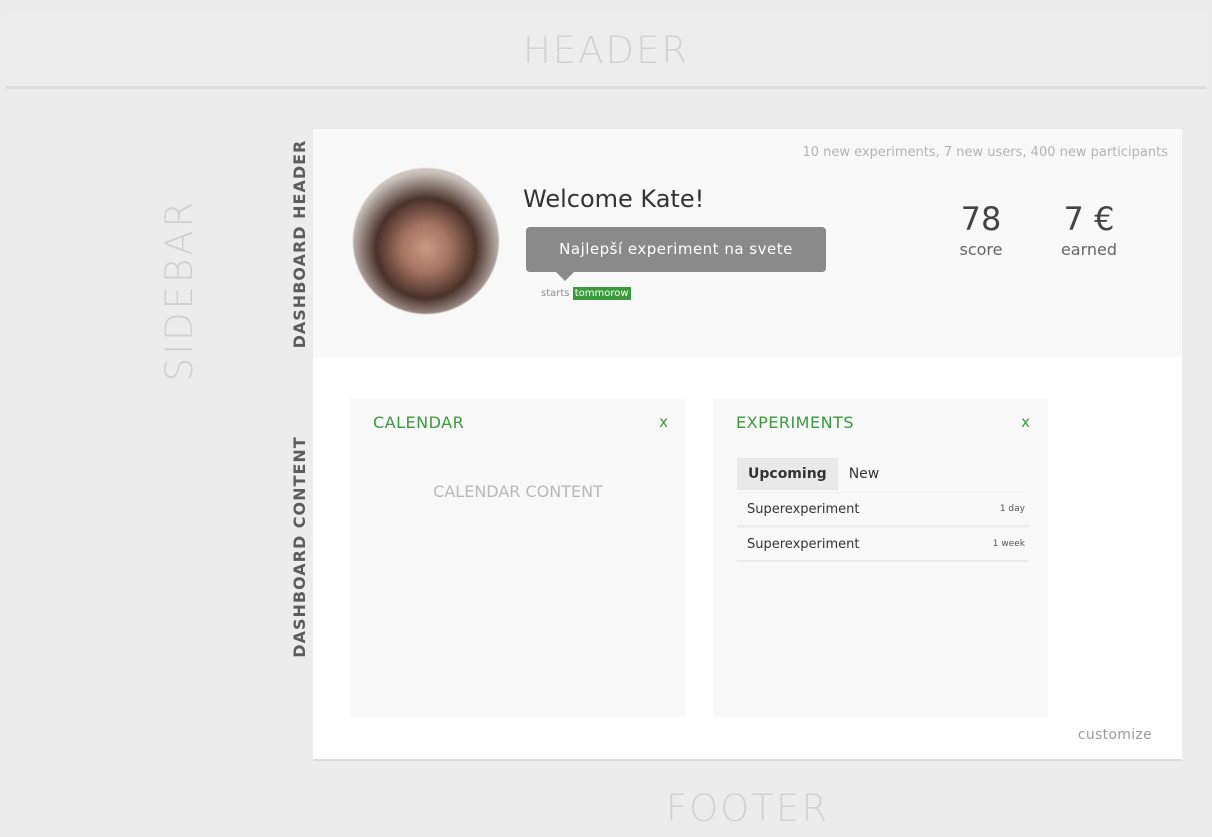 Image resolution: width=1212 pixels, height=837 pixels. What do you see at coordinates (555, 293) in the screenshot?
I see `starts-prefix: starts` at bounding box center [555, 293].